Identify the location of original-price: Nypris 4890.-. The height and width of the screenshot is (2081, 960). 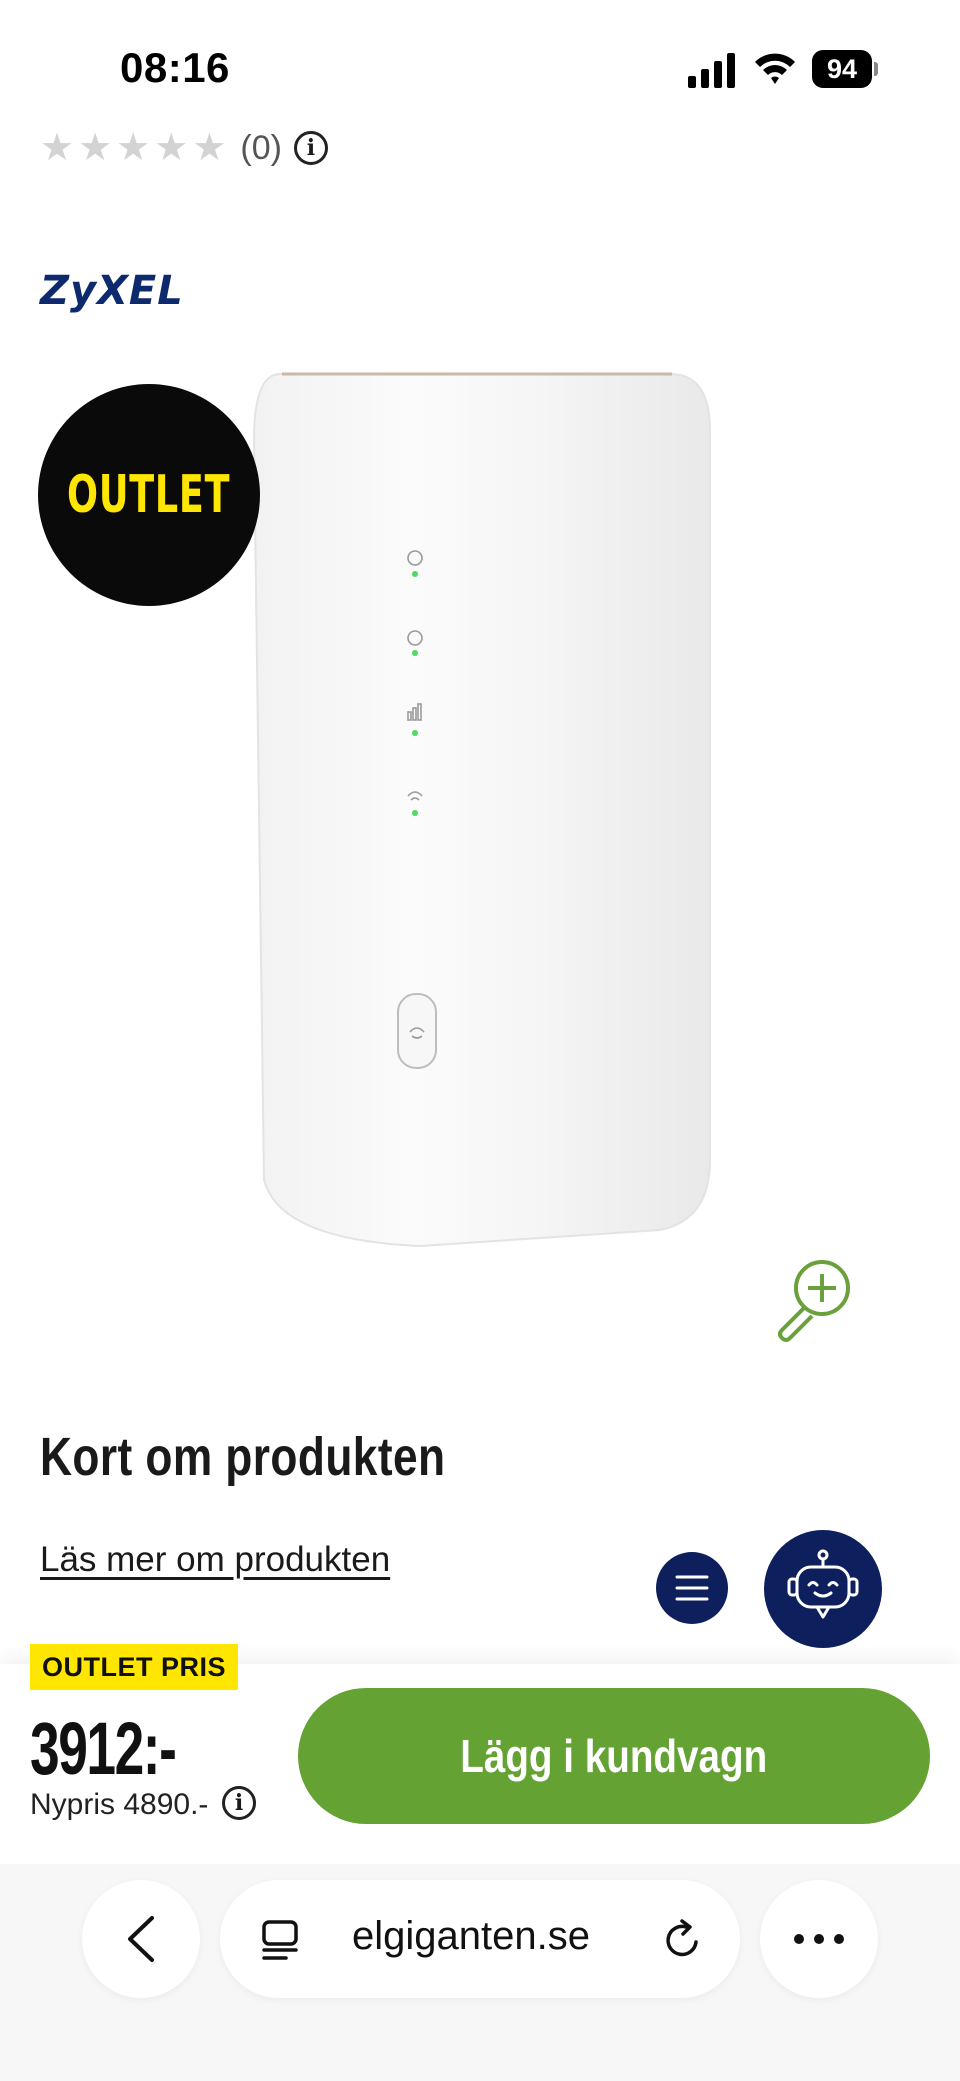
(119, 1804).